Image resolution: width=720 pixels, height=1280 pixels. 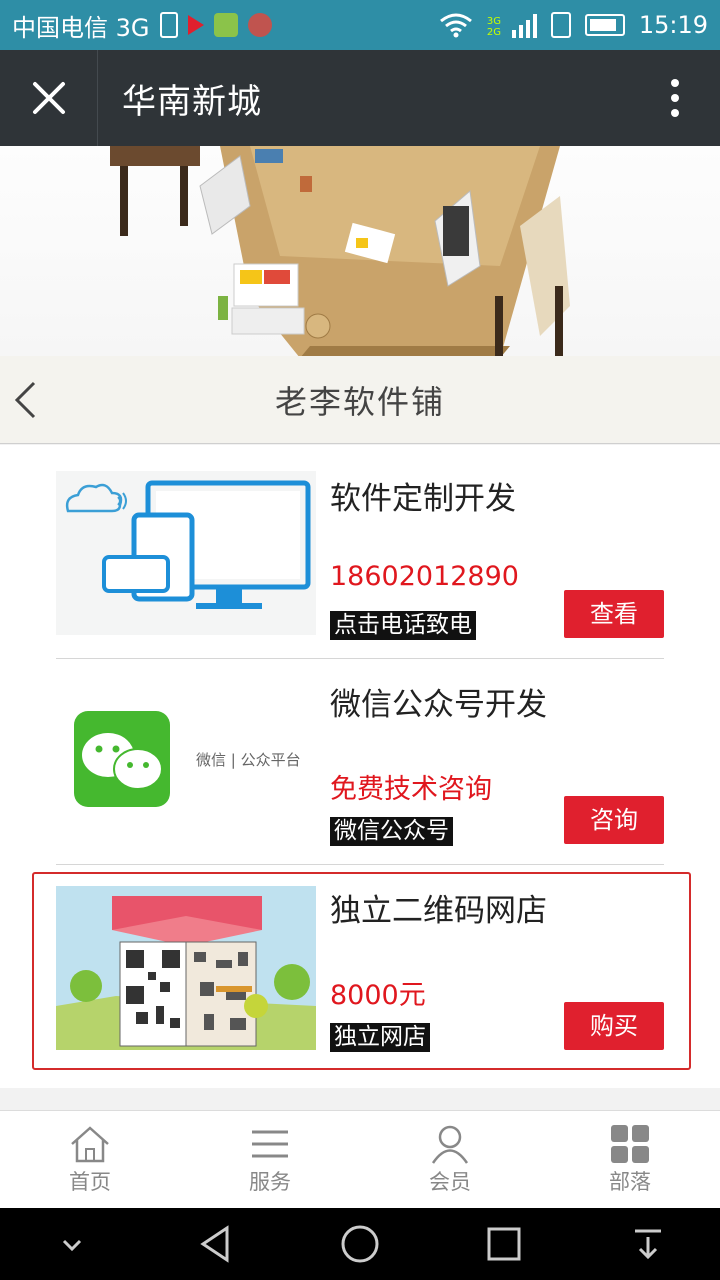 I want to click on view-button: 查看, so click(x=614, y=614).